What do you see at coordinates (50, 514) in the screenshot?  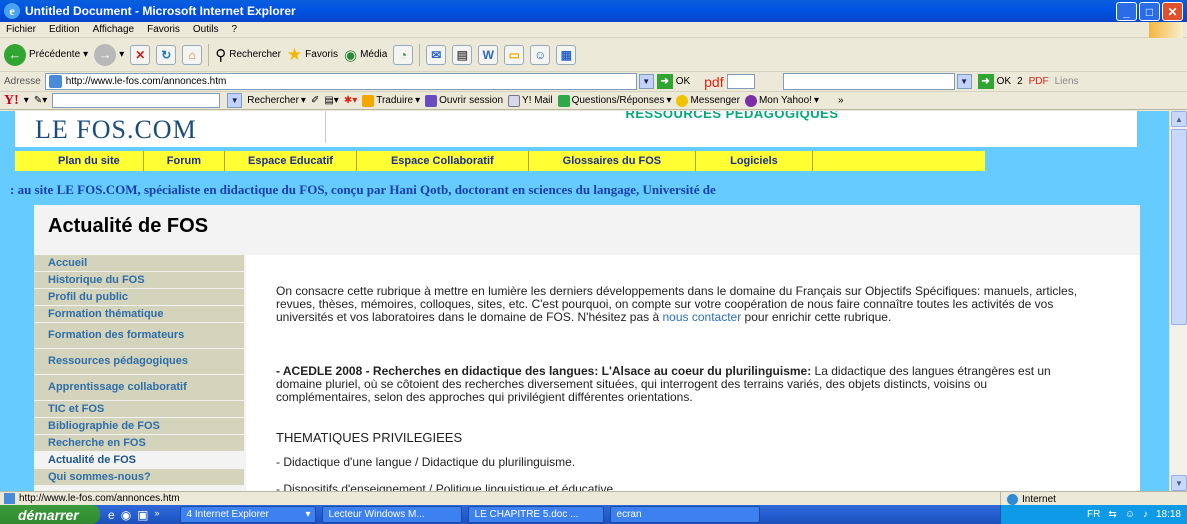 I see `start-button: démarrer` at bounding box center [50, 514].